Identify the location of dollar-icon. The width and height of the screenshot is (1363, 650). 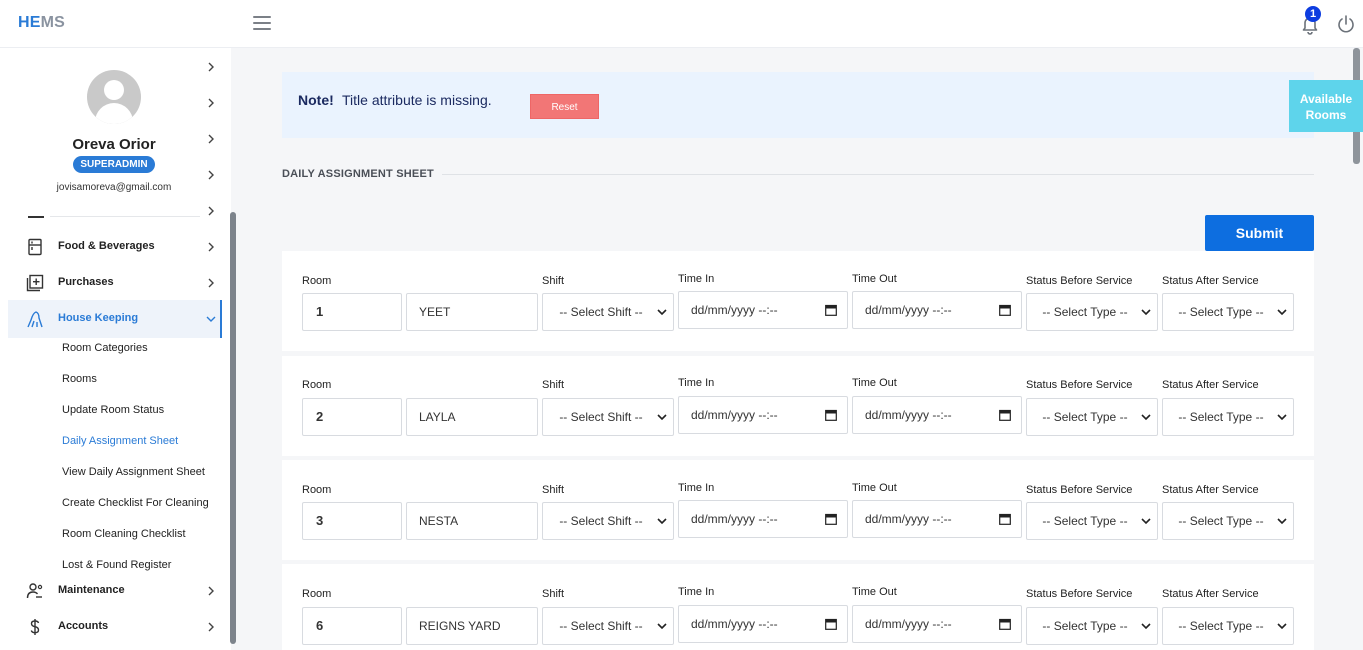
(35, 627).